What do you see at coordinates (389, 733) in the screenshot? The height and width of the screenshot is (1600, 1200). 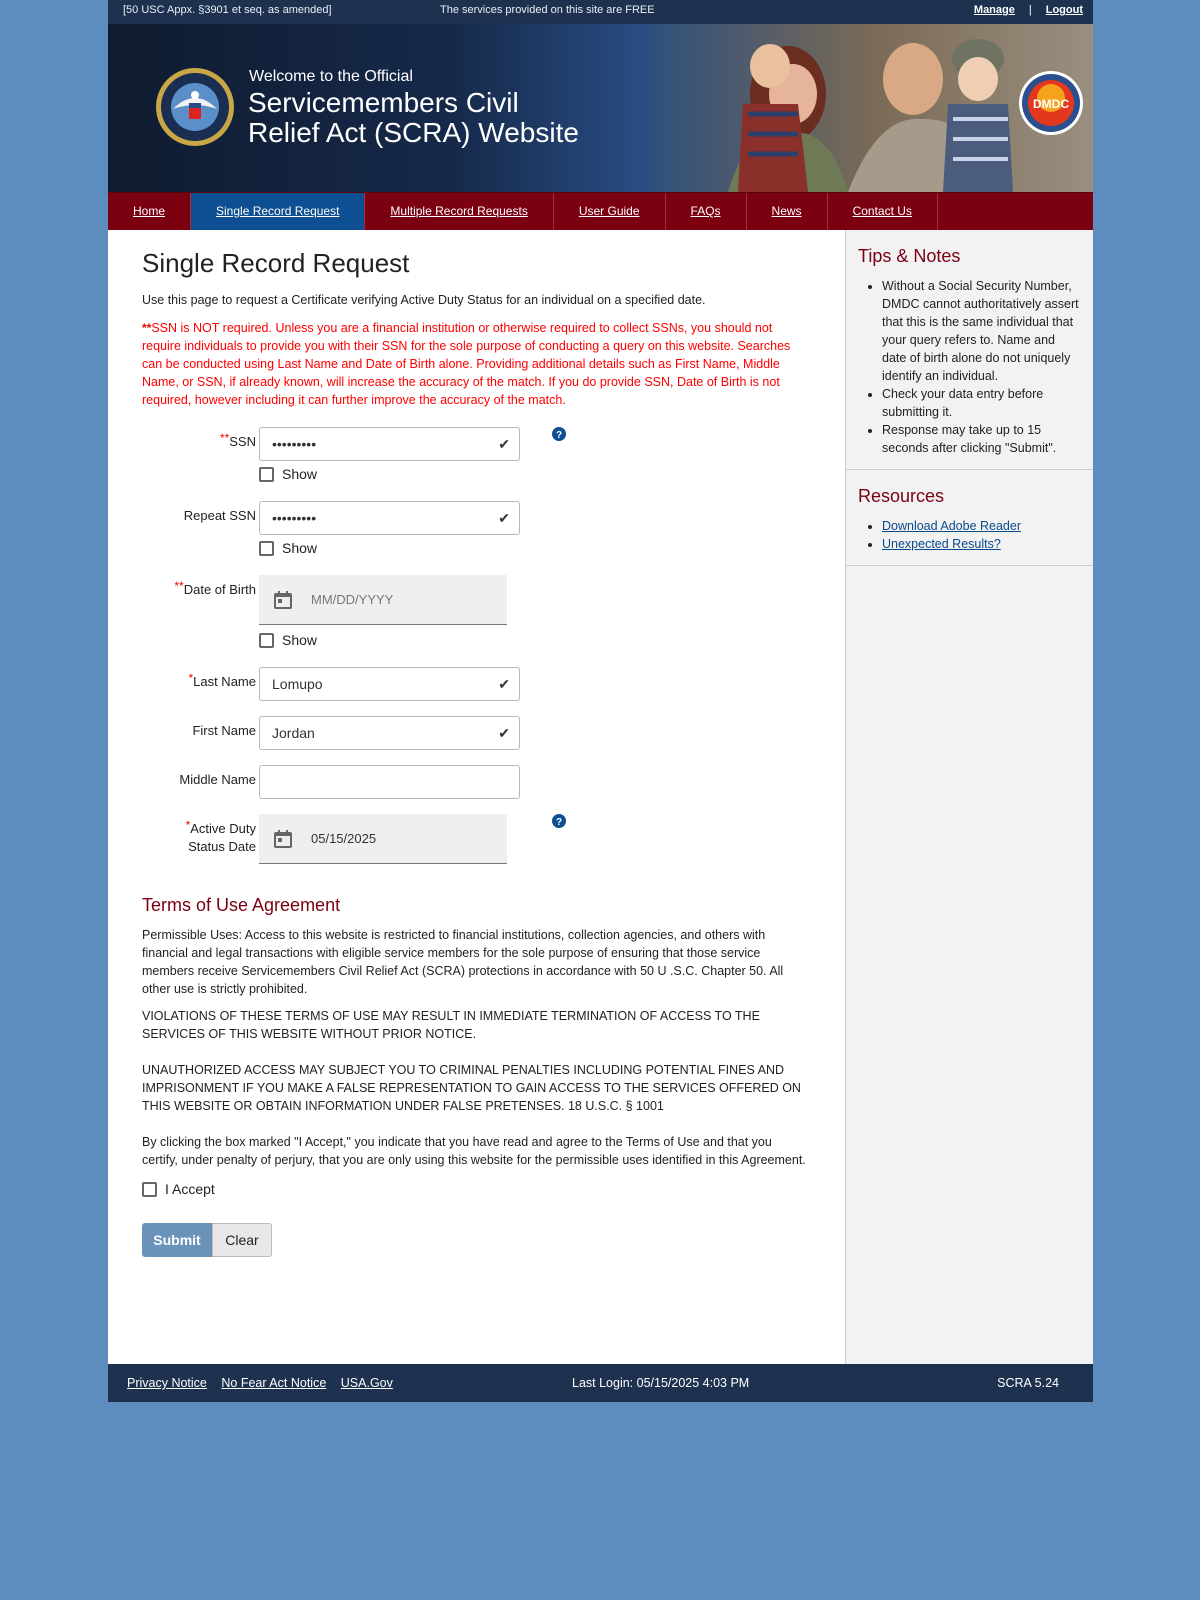 I see `first-name-input: Jordan ✔` at bounding box center [389, 733].